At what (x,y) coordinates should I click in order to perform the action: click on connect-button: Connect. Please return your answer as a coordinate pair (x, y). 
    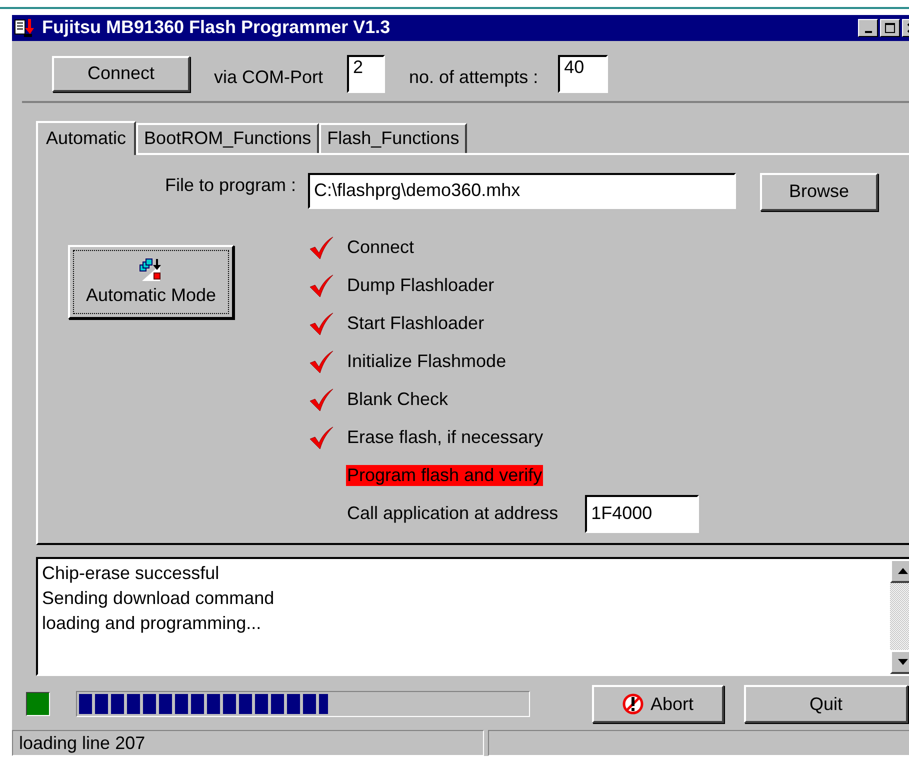
    Looking at the image, I should click on (121, 74).